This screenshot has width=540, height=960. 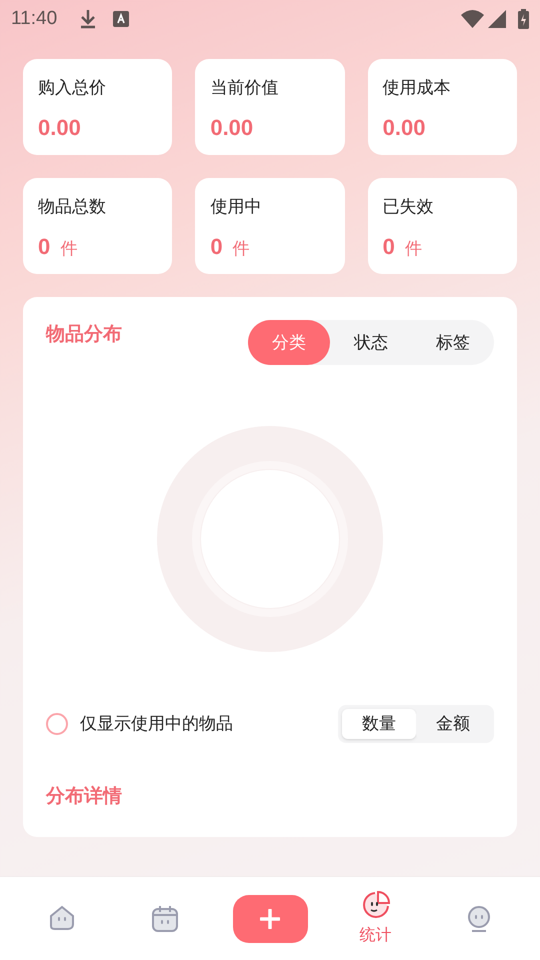 I want to click on signal-icon, so click(x=497, y=19).